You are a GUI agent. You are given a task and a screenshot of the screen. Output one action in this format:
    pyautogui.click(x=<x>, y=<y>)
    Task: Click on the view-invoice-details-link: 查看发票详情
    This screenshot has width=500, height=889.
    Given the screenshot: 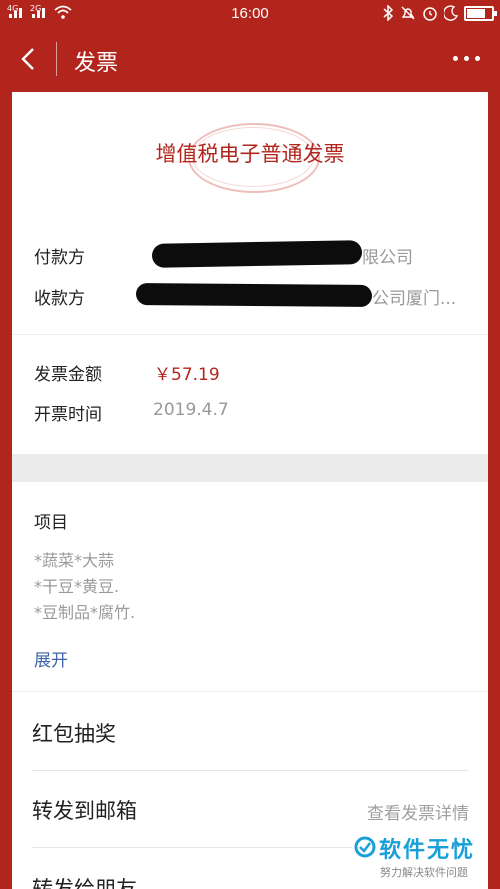 What is the action you would take?
    pyautogui.click(x=418, y=811)
    